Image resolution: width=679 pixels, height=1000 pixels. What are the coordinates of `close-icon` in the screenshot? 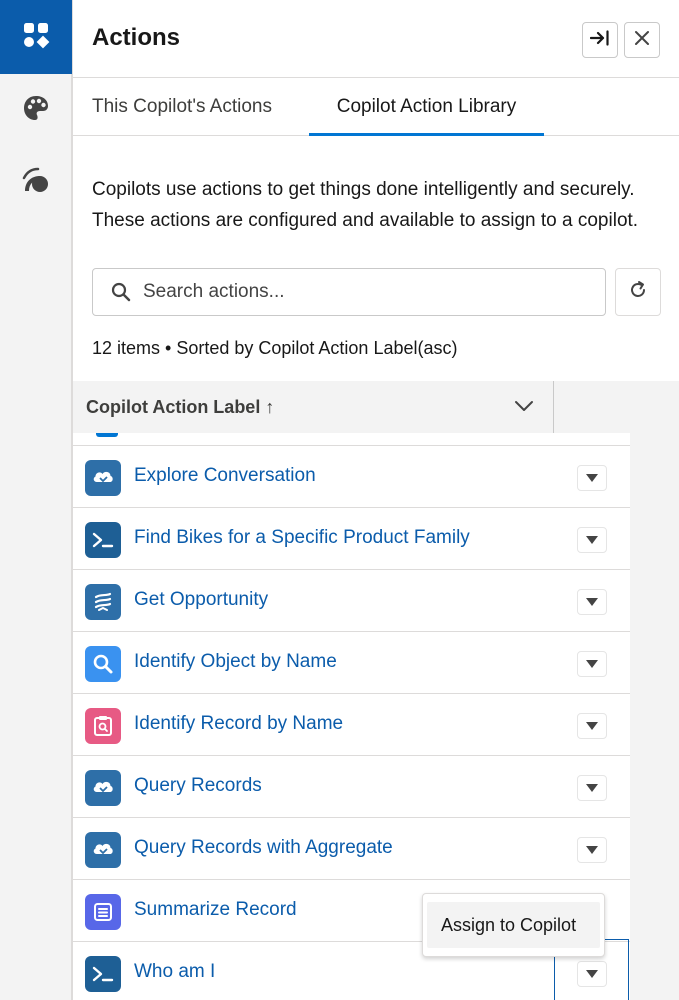 It's located at (642, 40).